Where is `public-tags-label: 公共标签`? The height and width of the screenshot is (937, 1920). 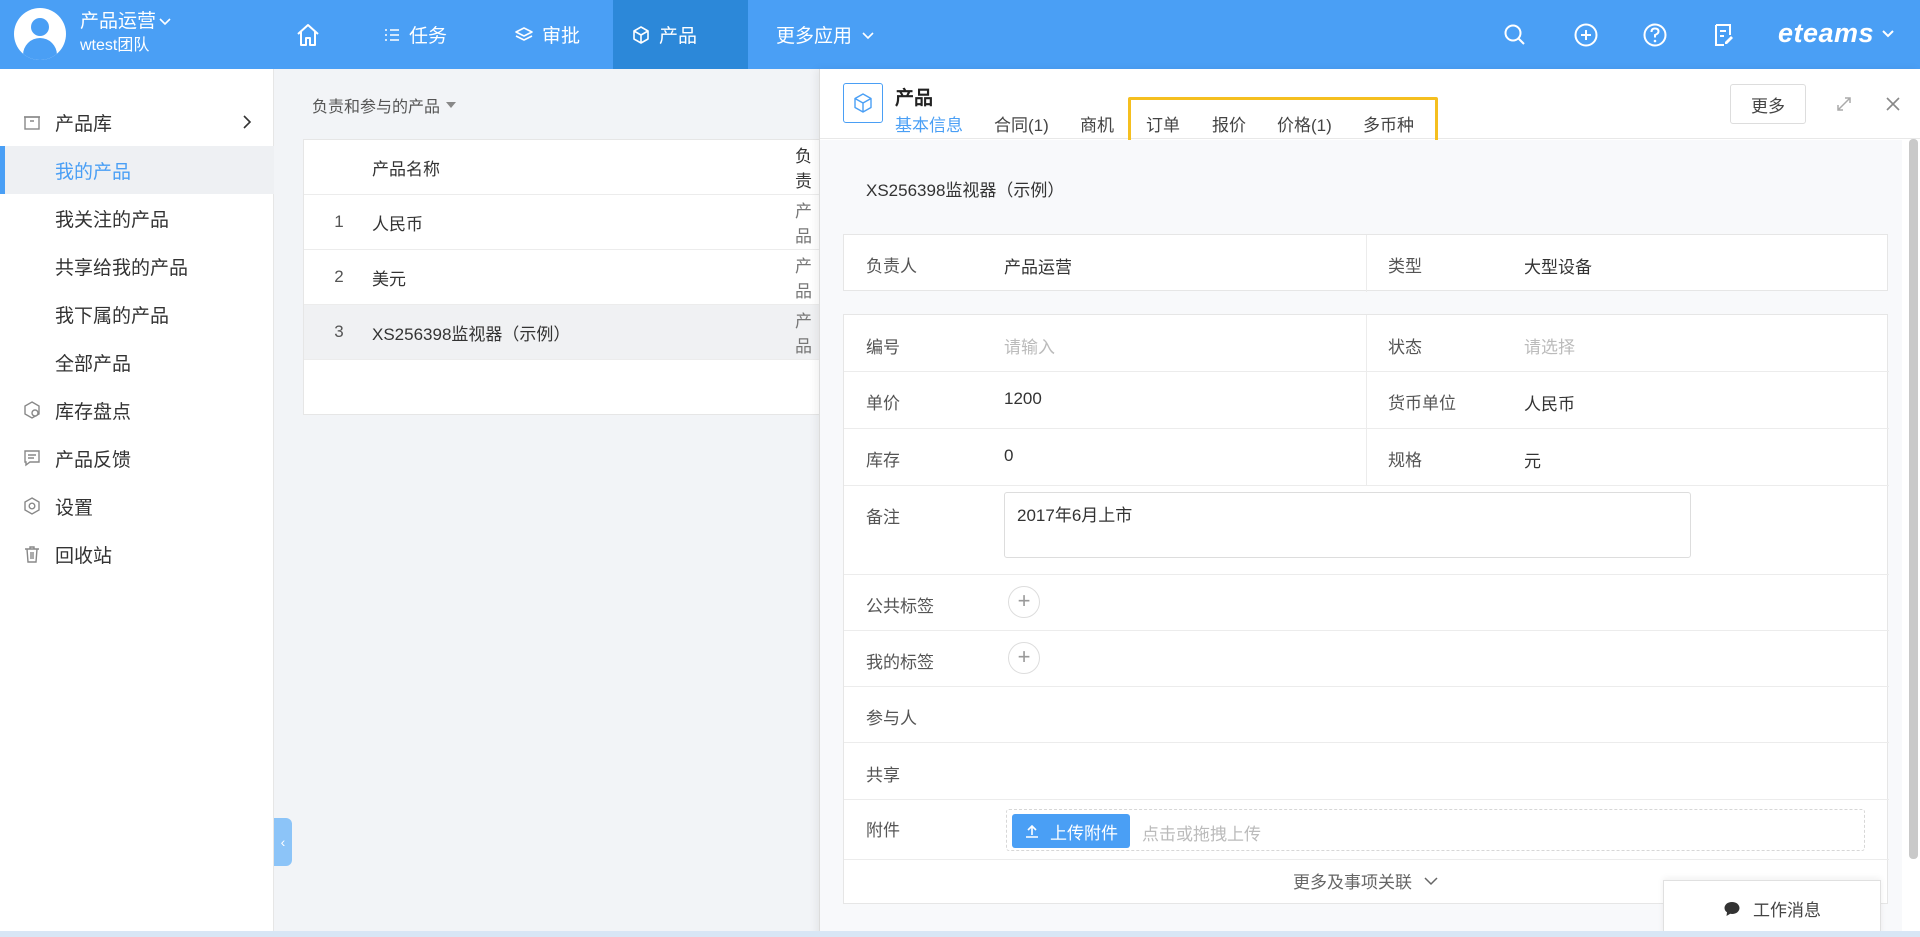
public-tags-label: 公共标签 is located at coordinates (900, 606).